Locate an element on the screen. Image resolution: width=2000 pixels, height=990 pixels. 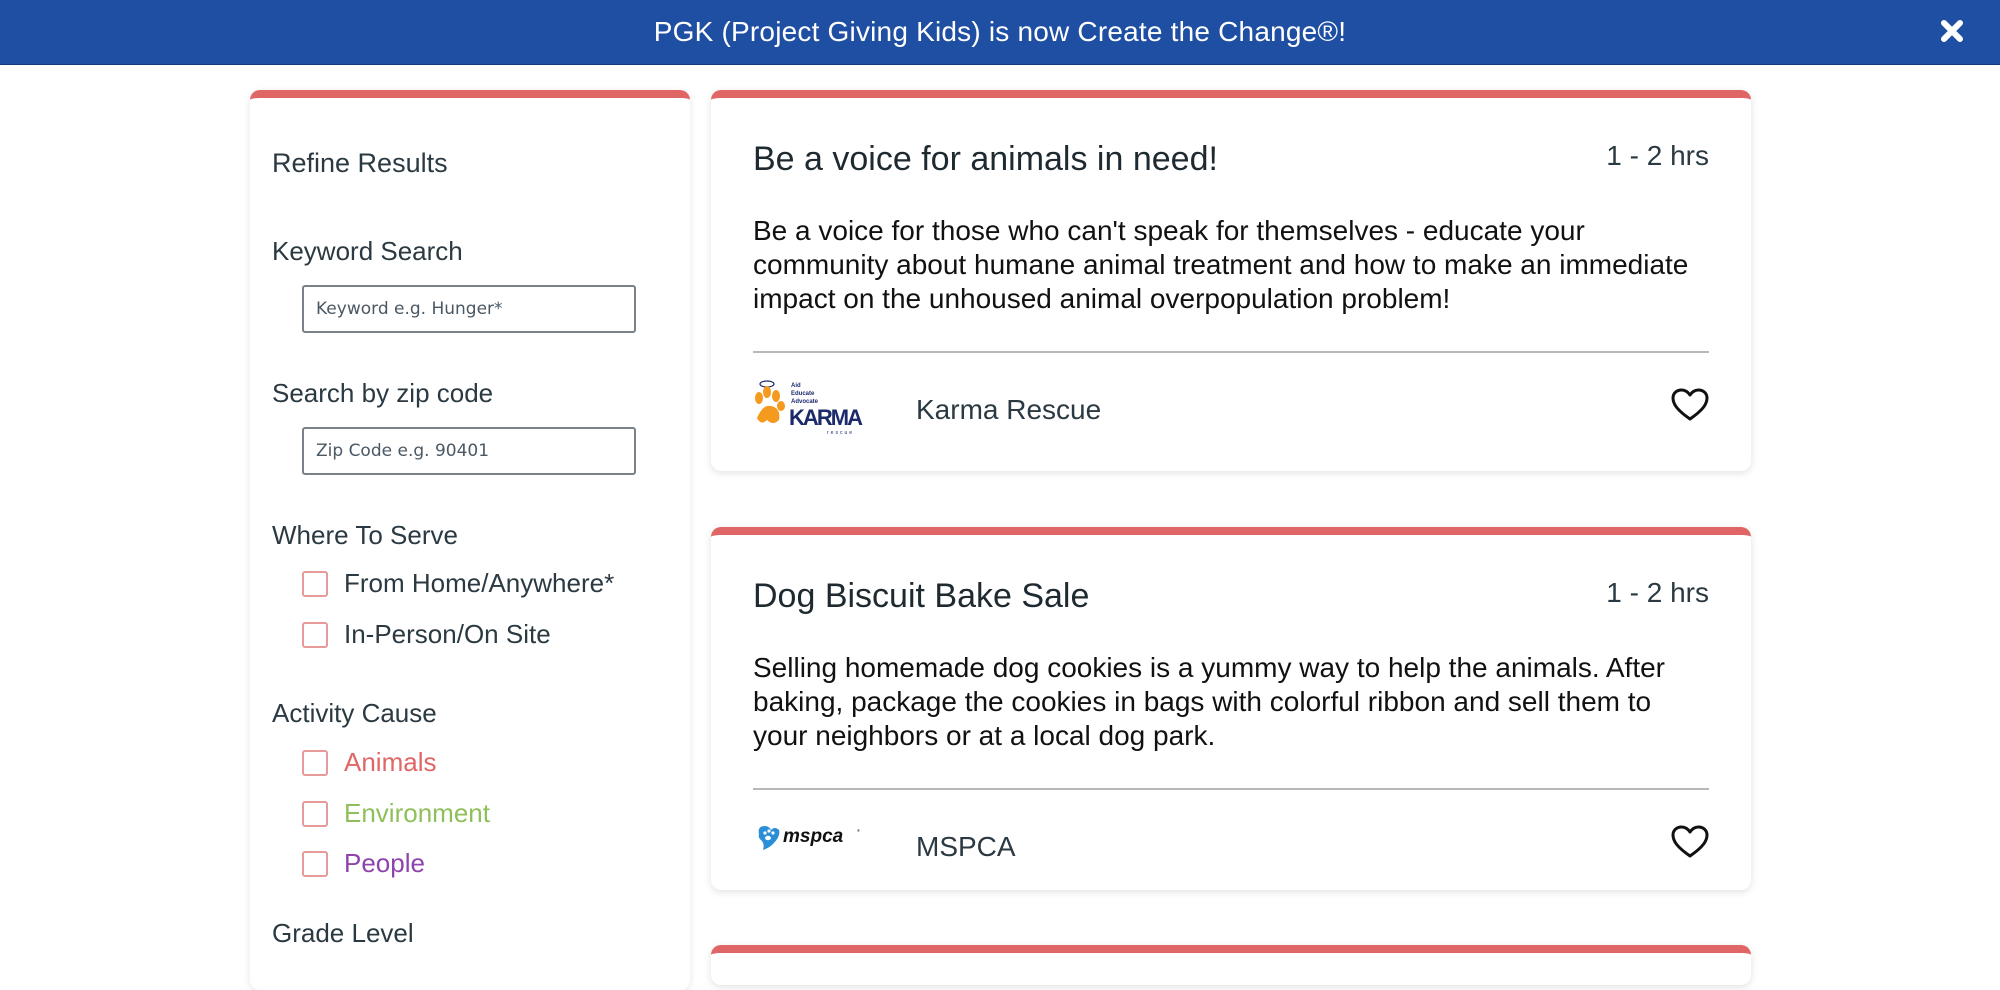
svg-text: Aid is located at coordinates (796, 386).